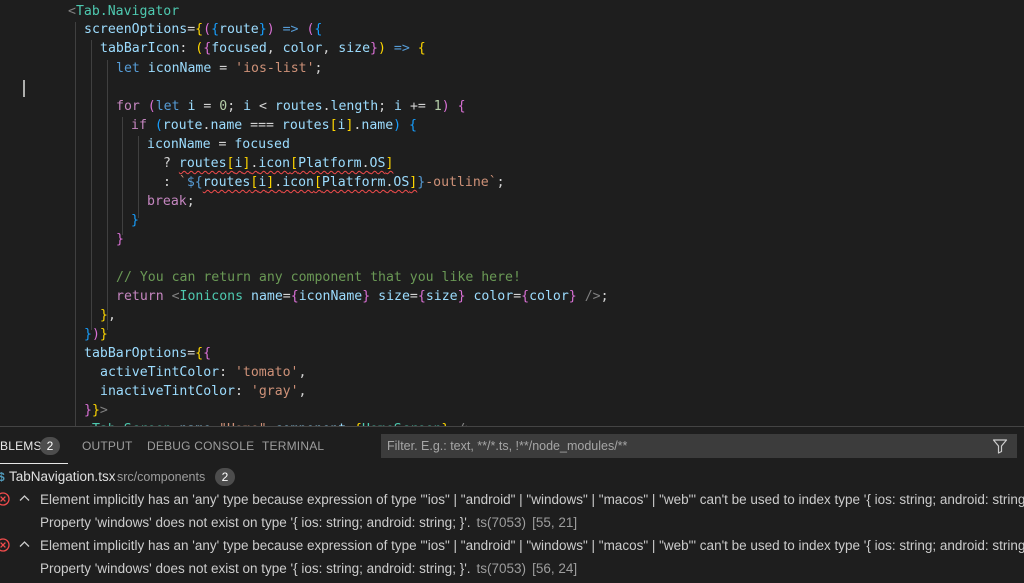  What do you see at coordinates (96, 334) in the screenshot?
I see `code-line: })}` at bounding box center [96, 334].